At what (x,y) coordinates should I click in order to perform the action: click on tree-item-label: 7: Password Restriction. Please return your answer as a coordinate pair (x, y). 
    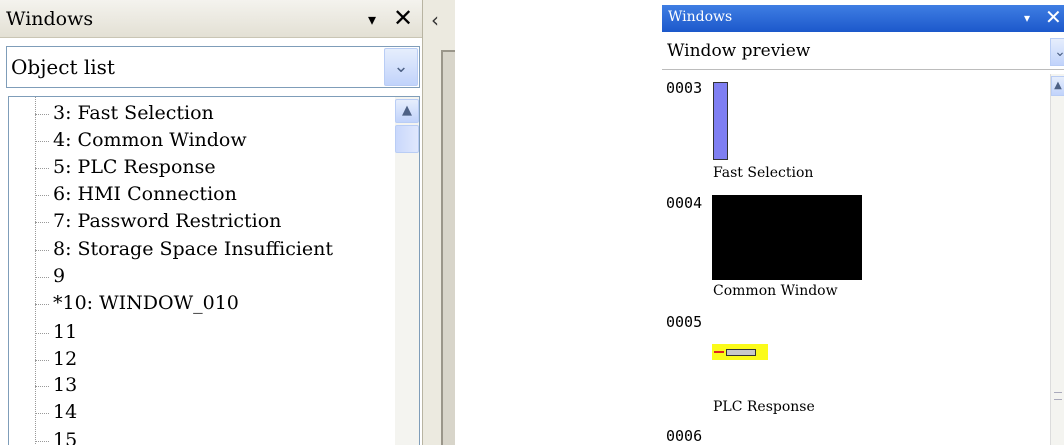
    Looking at the image, I should click on (167, 221).